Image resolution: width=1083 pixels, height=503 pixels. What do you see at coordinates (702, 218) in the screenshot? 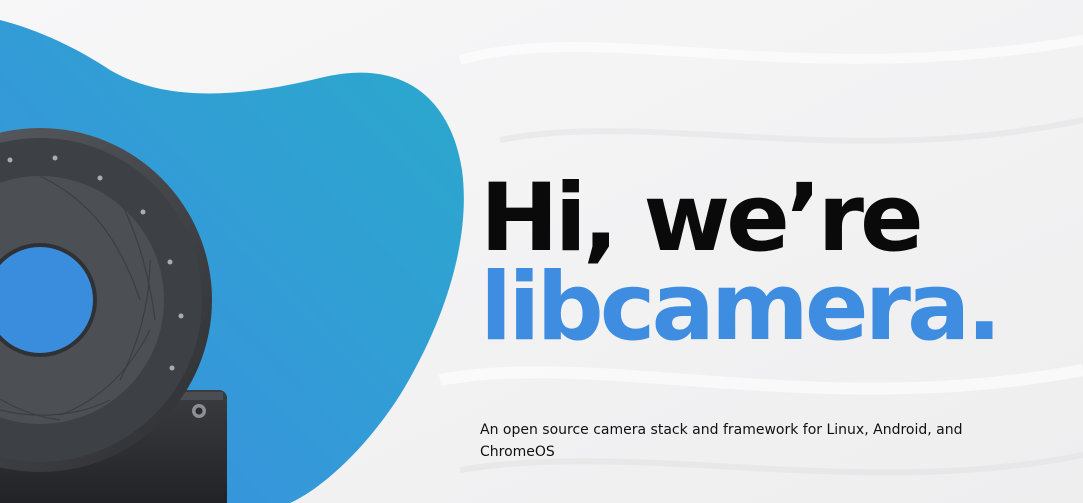
I see `headline-greeting: Hi, we’re` at bounding box center [702, 218].